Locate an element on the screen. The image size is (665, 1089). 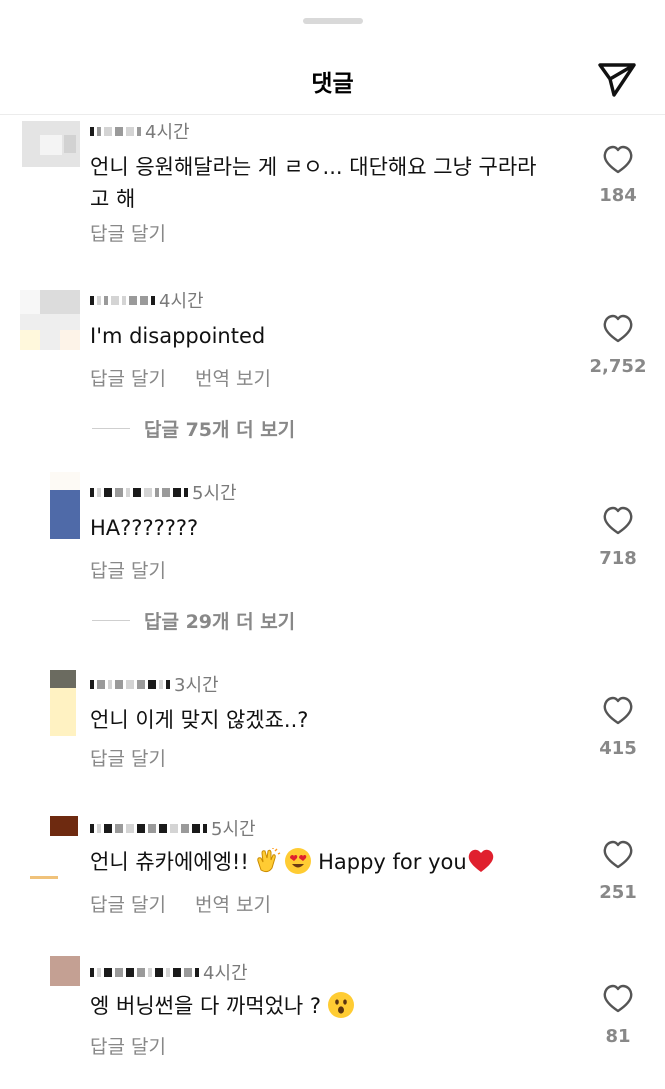
drag-handle is located at coordinates (333, 21).